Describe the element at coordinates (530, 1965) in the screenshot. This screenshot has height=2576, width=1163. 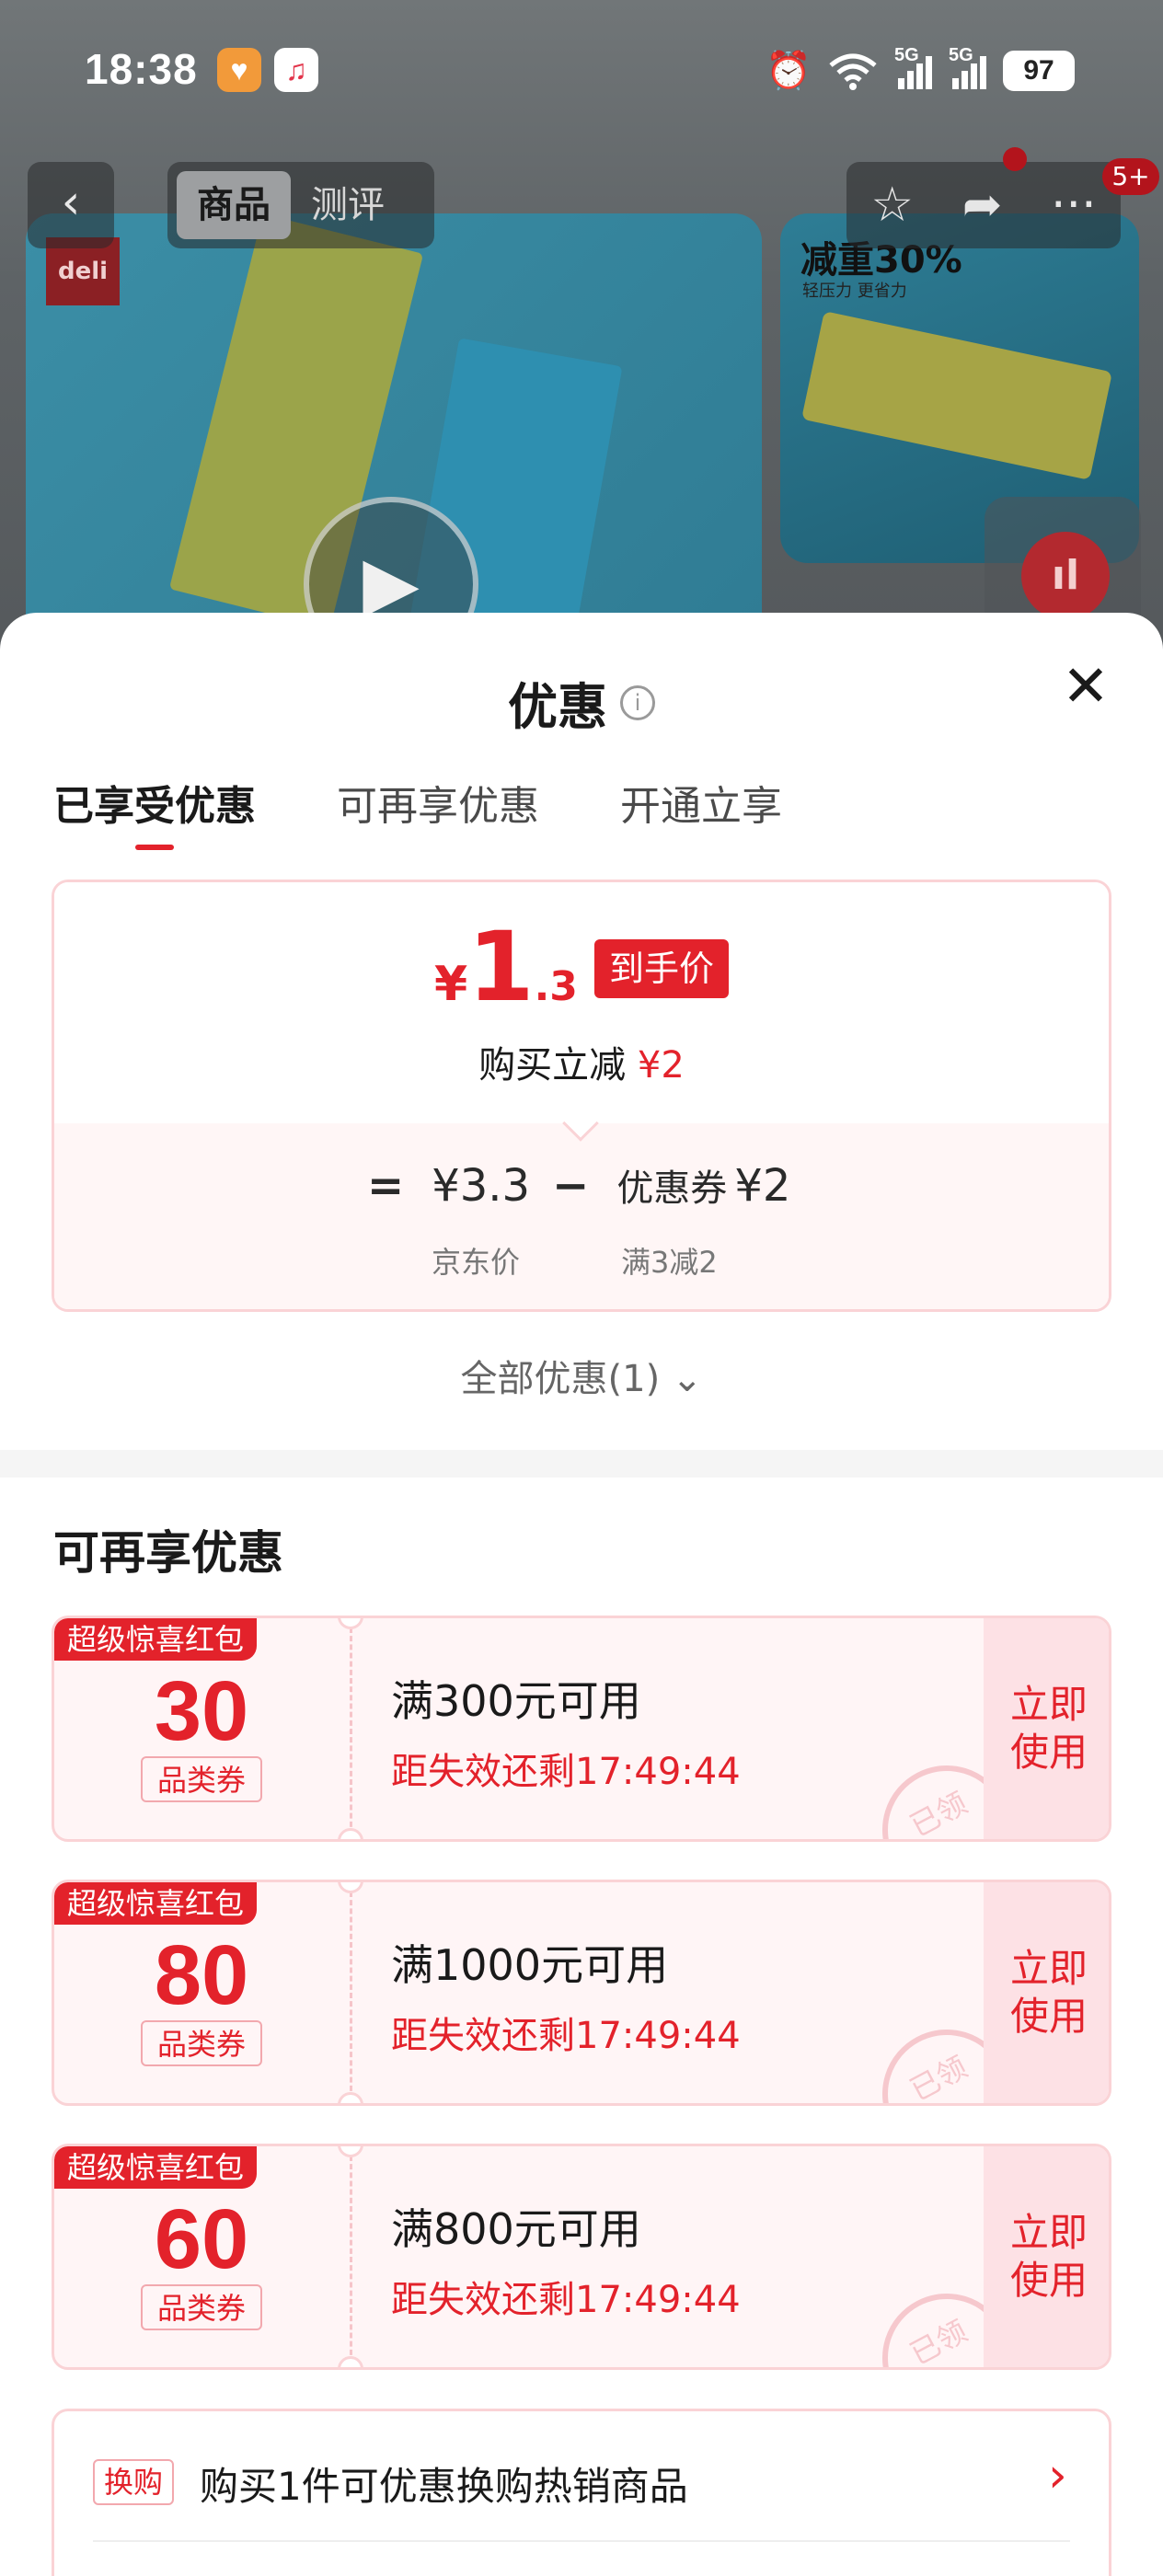
I see `coupon-condition: 满1000元可用` at that location.